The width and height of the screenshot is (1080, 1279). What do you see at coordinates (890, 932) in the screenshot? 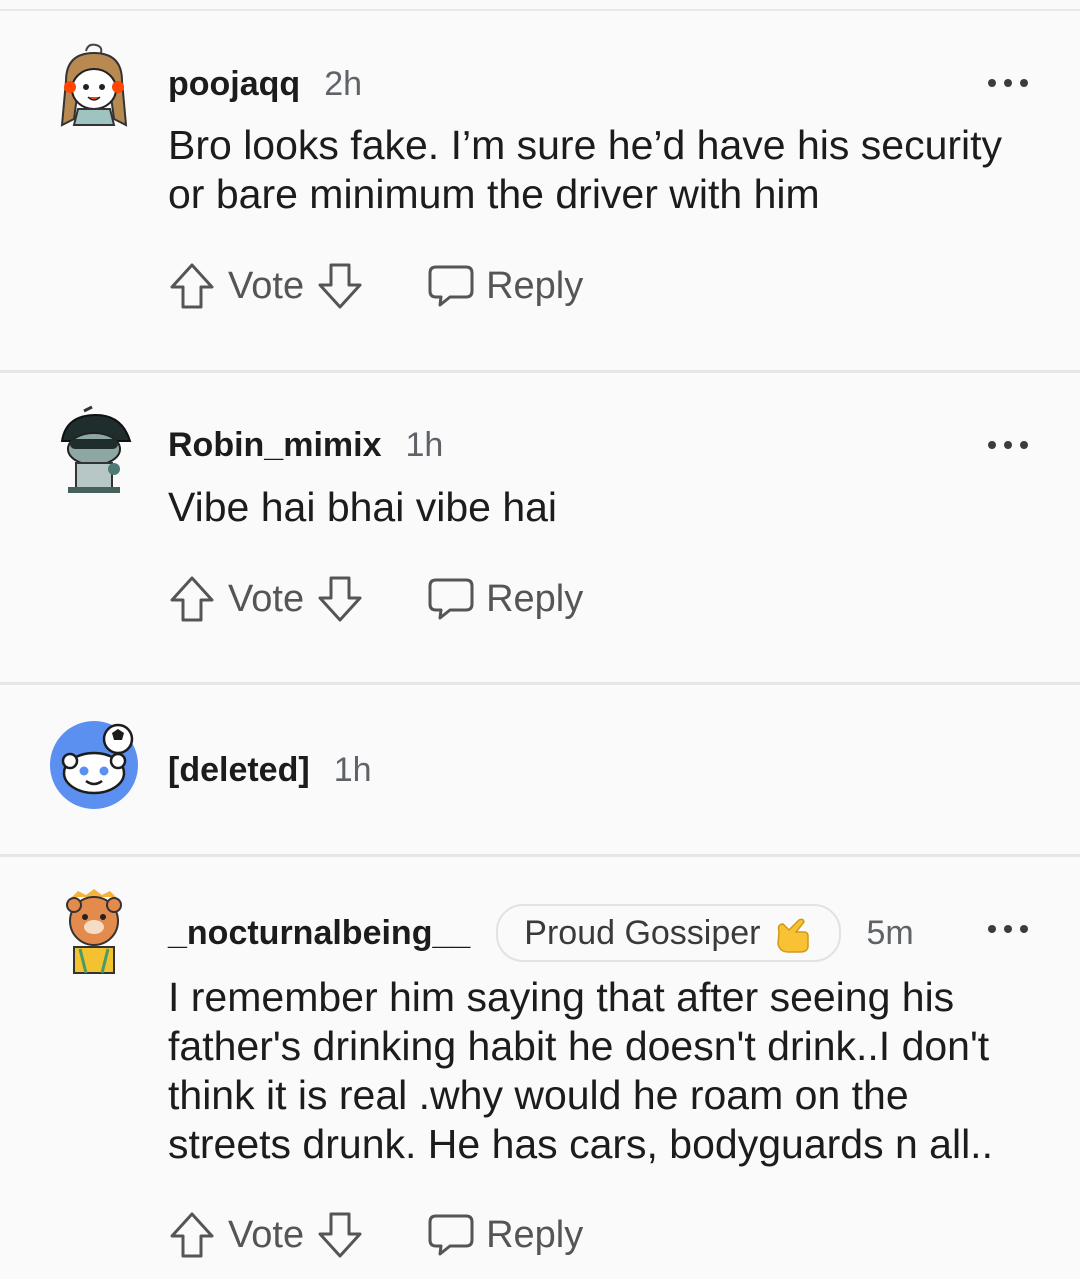
I see `timestamp: 5m` at bounding box center [890, 932].